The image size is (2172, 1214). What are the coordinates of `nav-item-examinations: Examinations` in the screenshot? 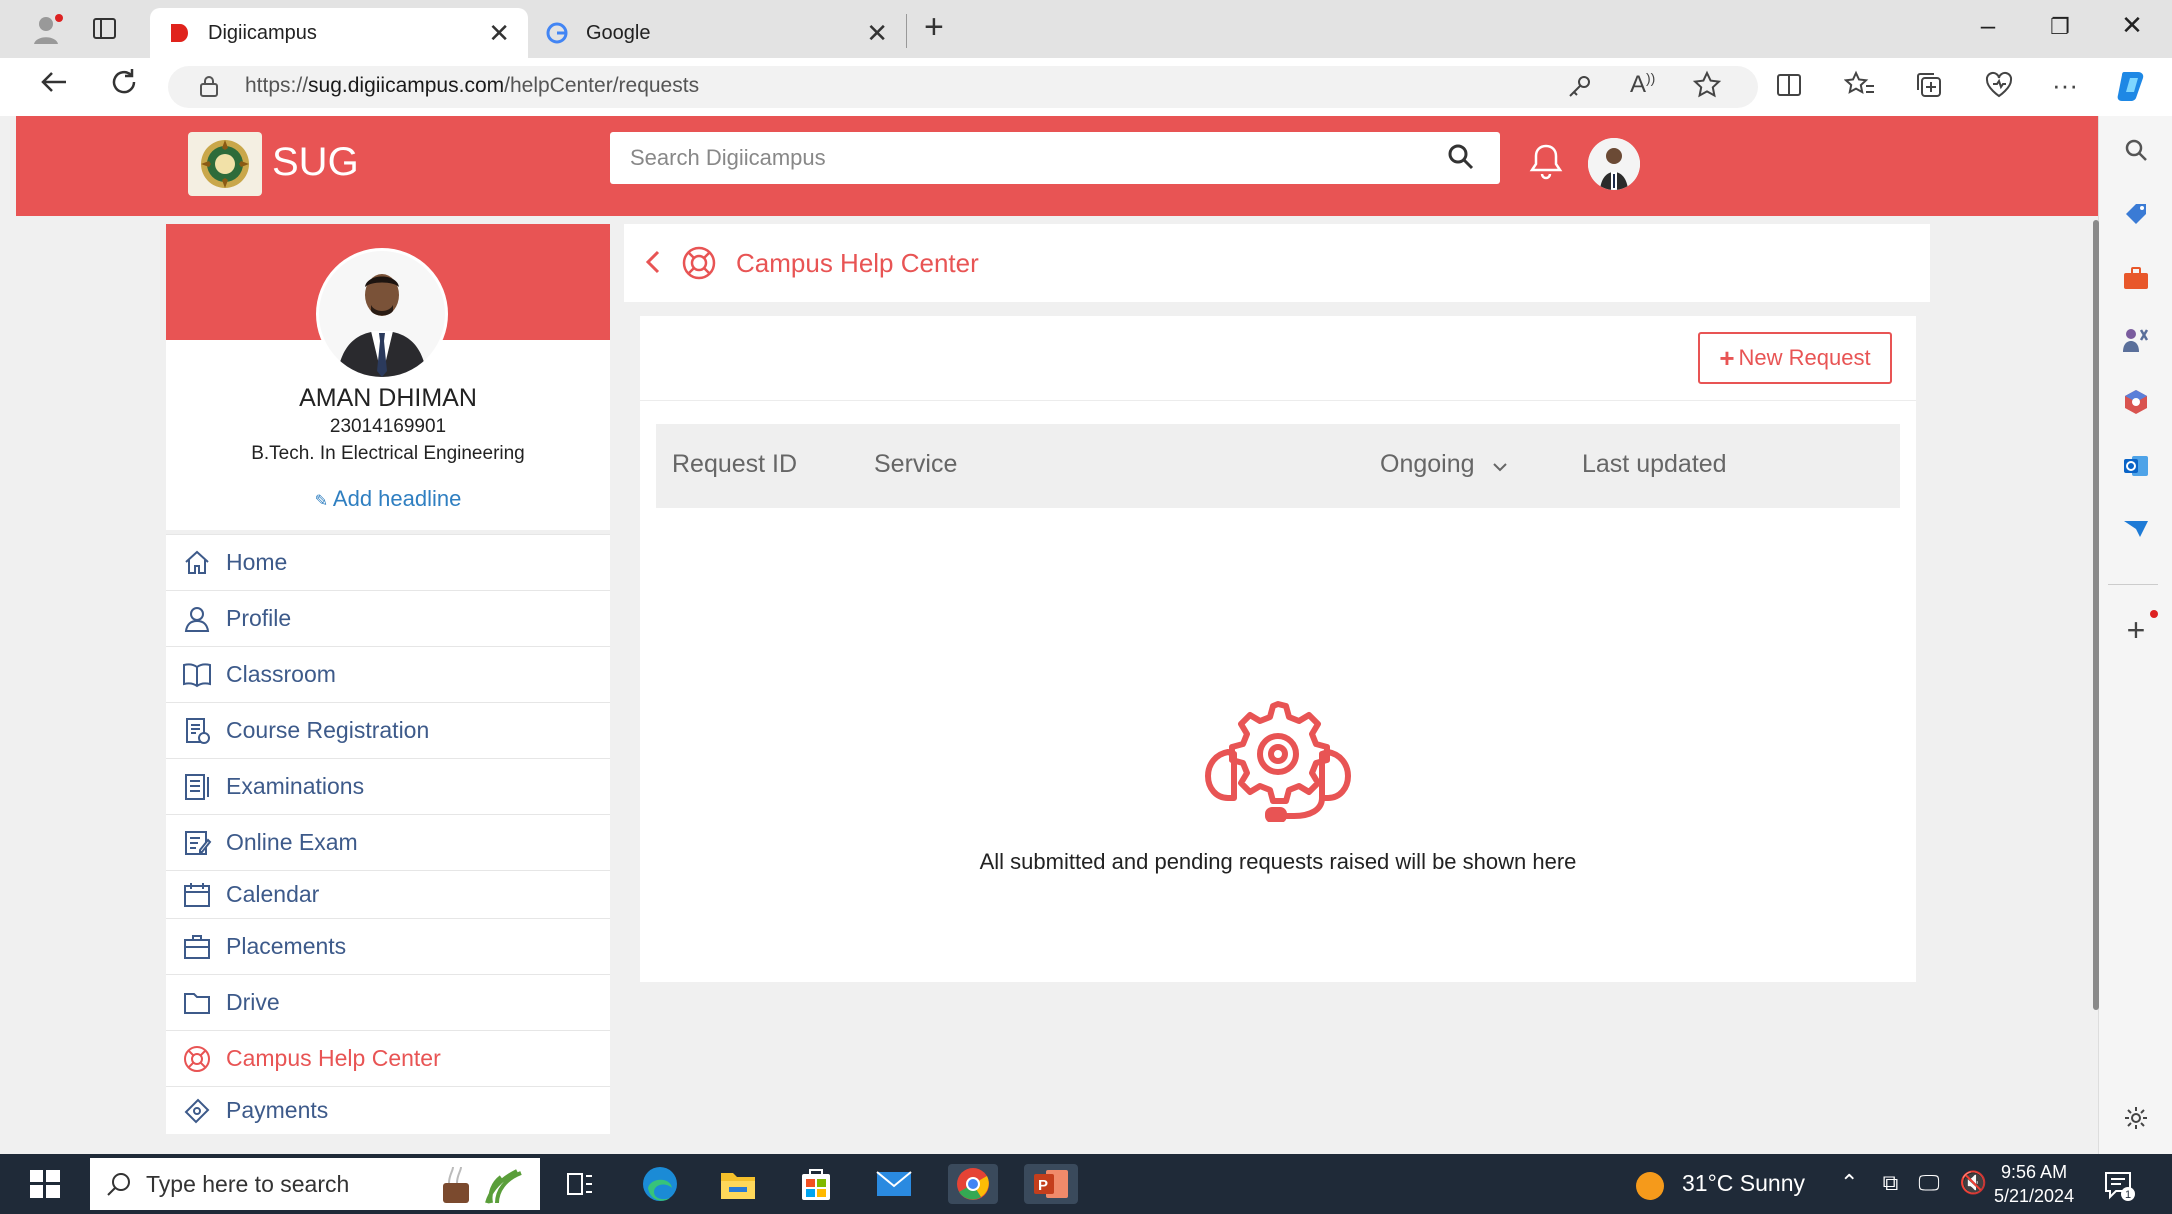 It's located at (388, 786).